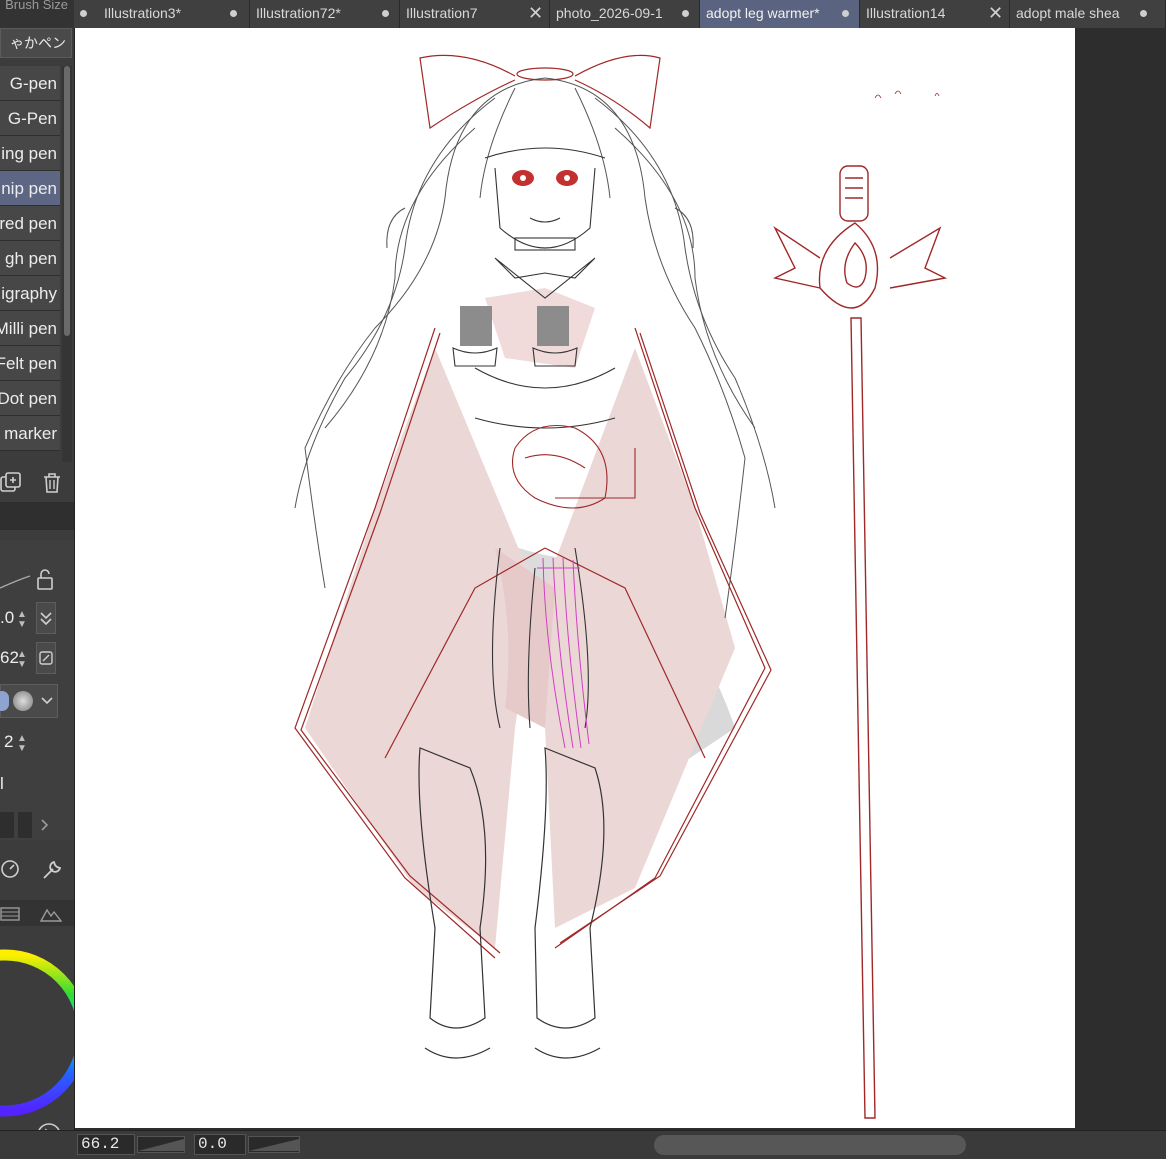  Describe the element at coordinates (763, 13) in the screenshot. I see `tab-label: adopt leg warmer*` at that location.